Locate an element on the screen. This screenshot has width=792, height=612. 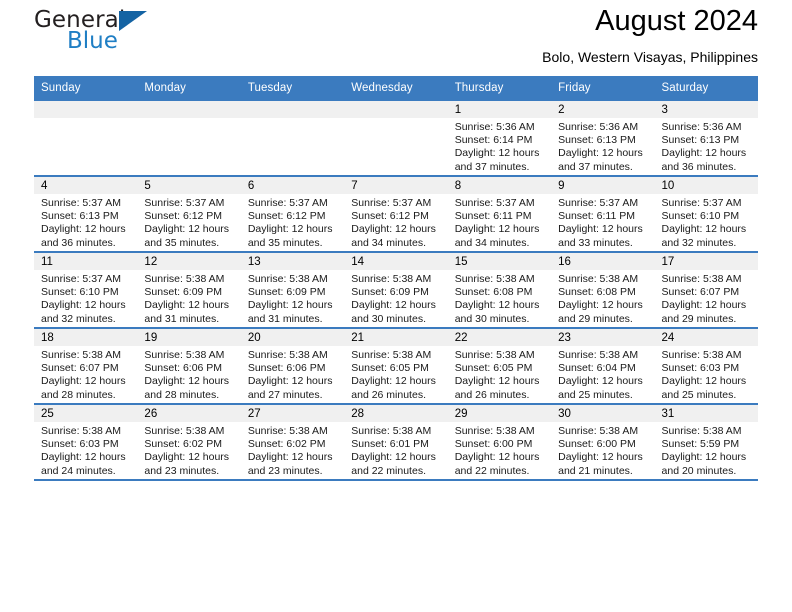
day-number: 1 is located at coordinates (499, 109).